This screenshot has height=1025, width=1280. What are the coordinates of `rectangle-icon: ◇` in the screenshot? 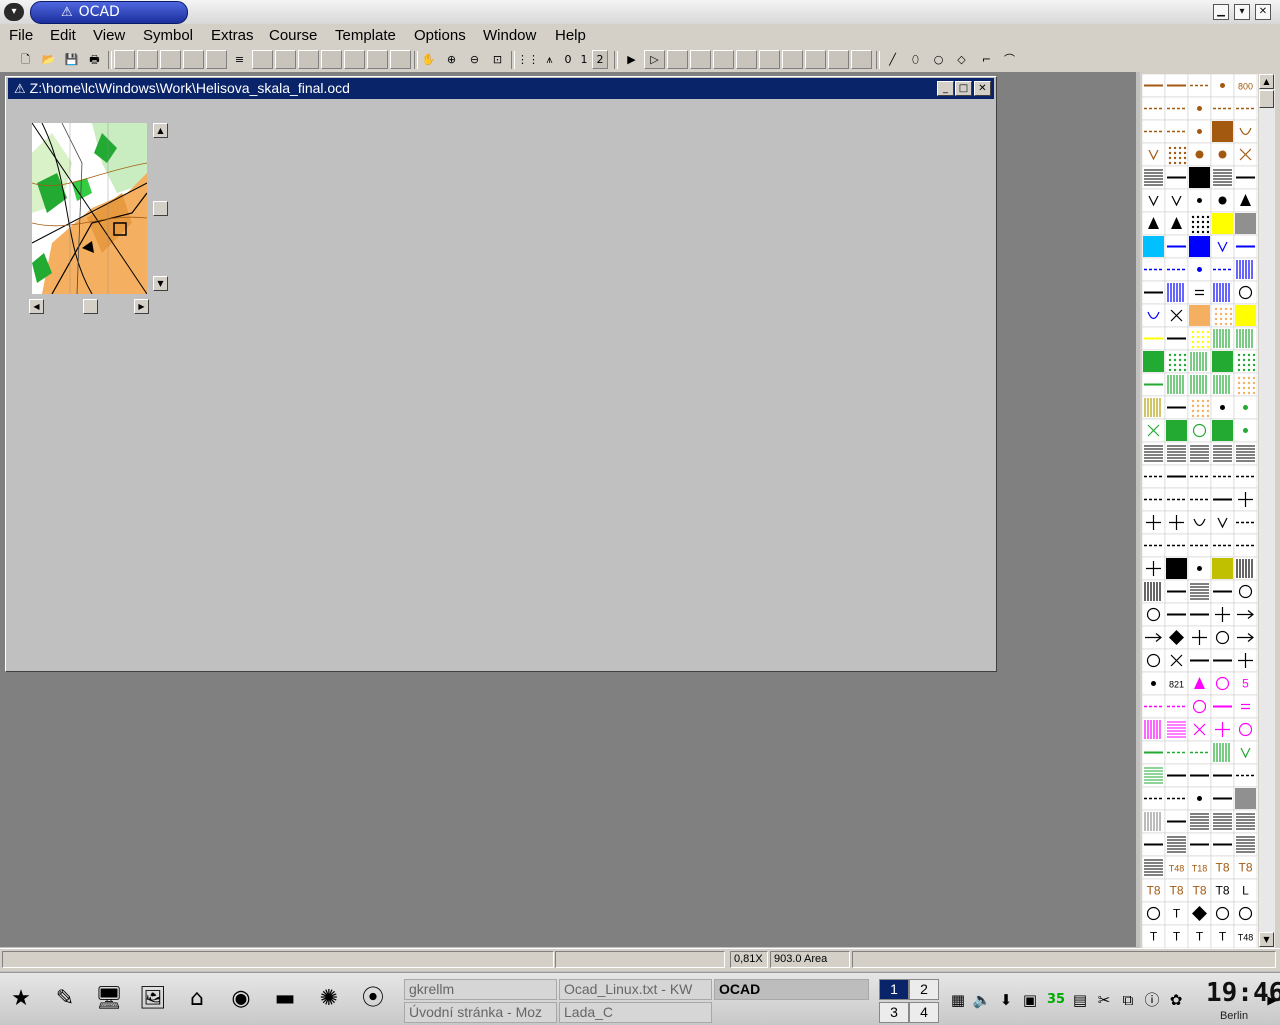 It's located at (961, 59).